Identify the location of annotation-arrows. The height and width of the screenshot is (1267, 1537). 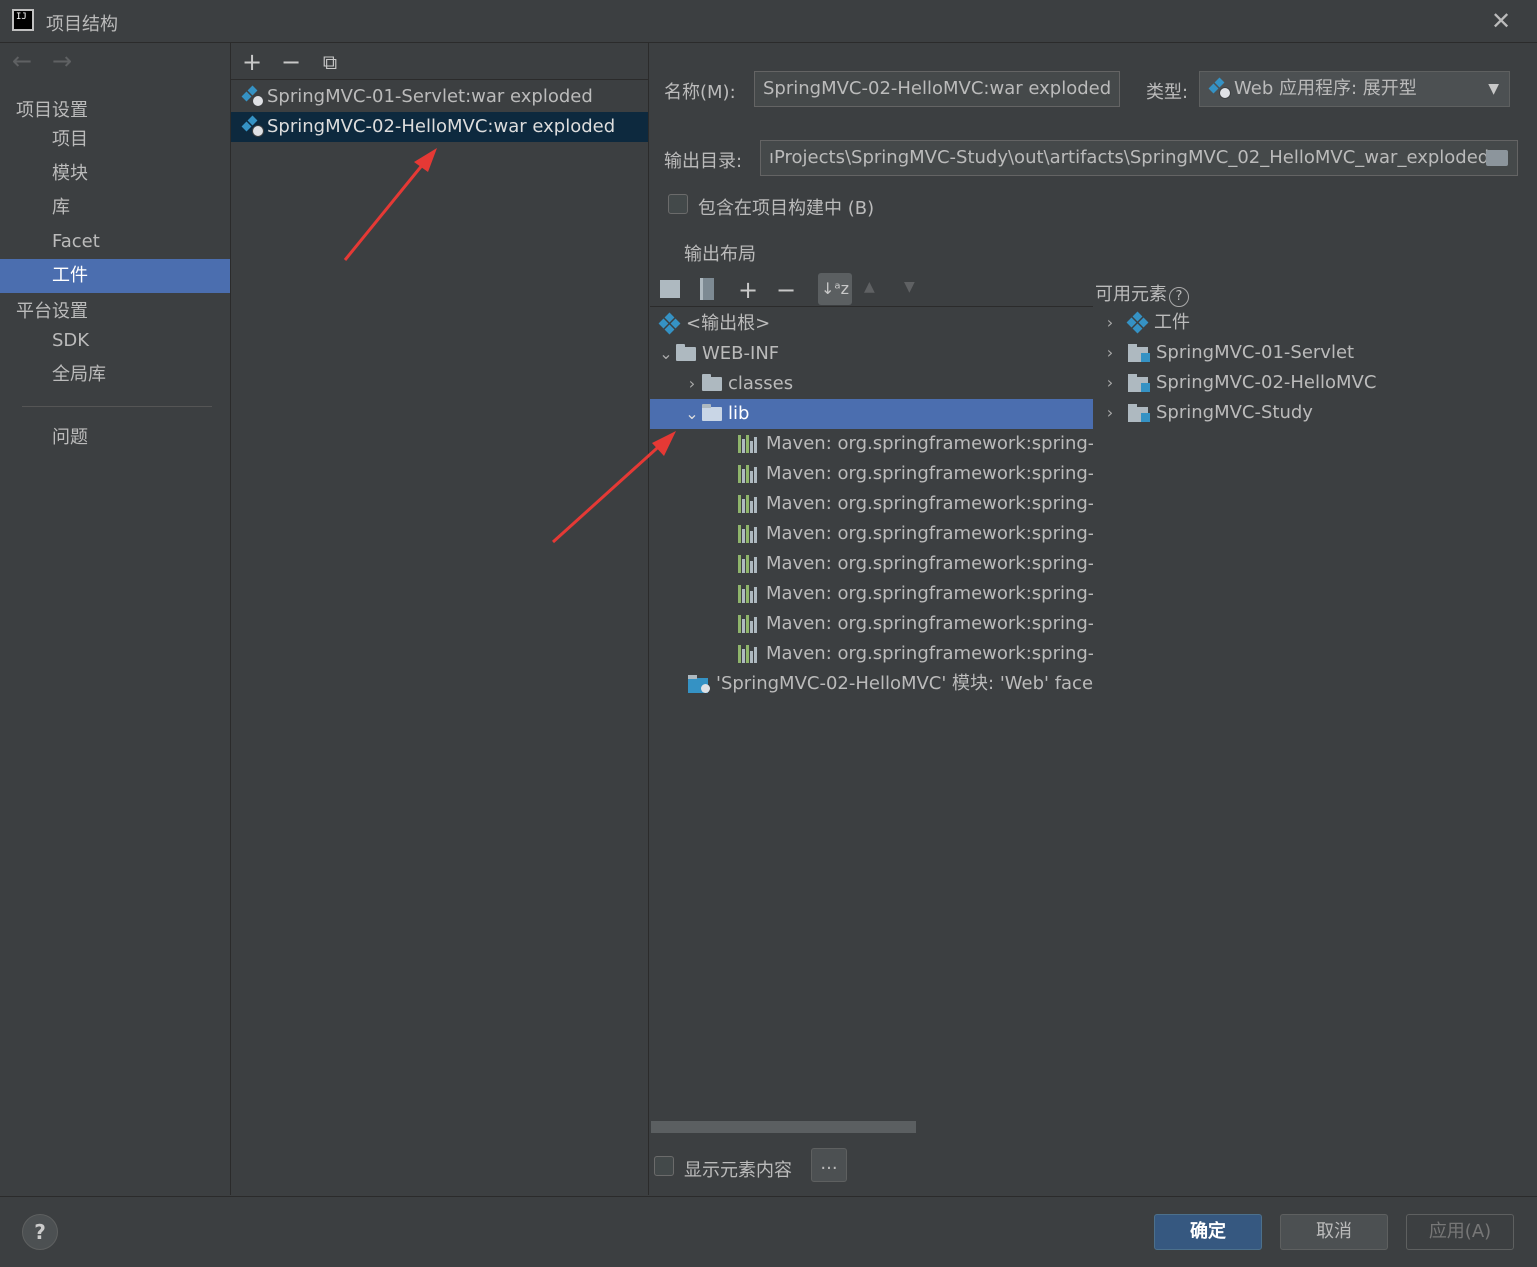
(509, 346).